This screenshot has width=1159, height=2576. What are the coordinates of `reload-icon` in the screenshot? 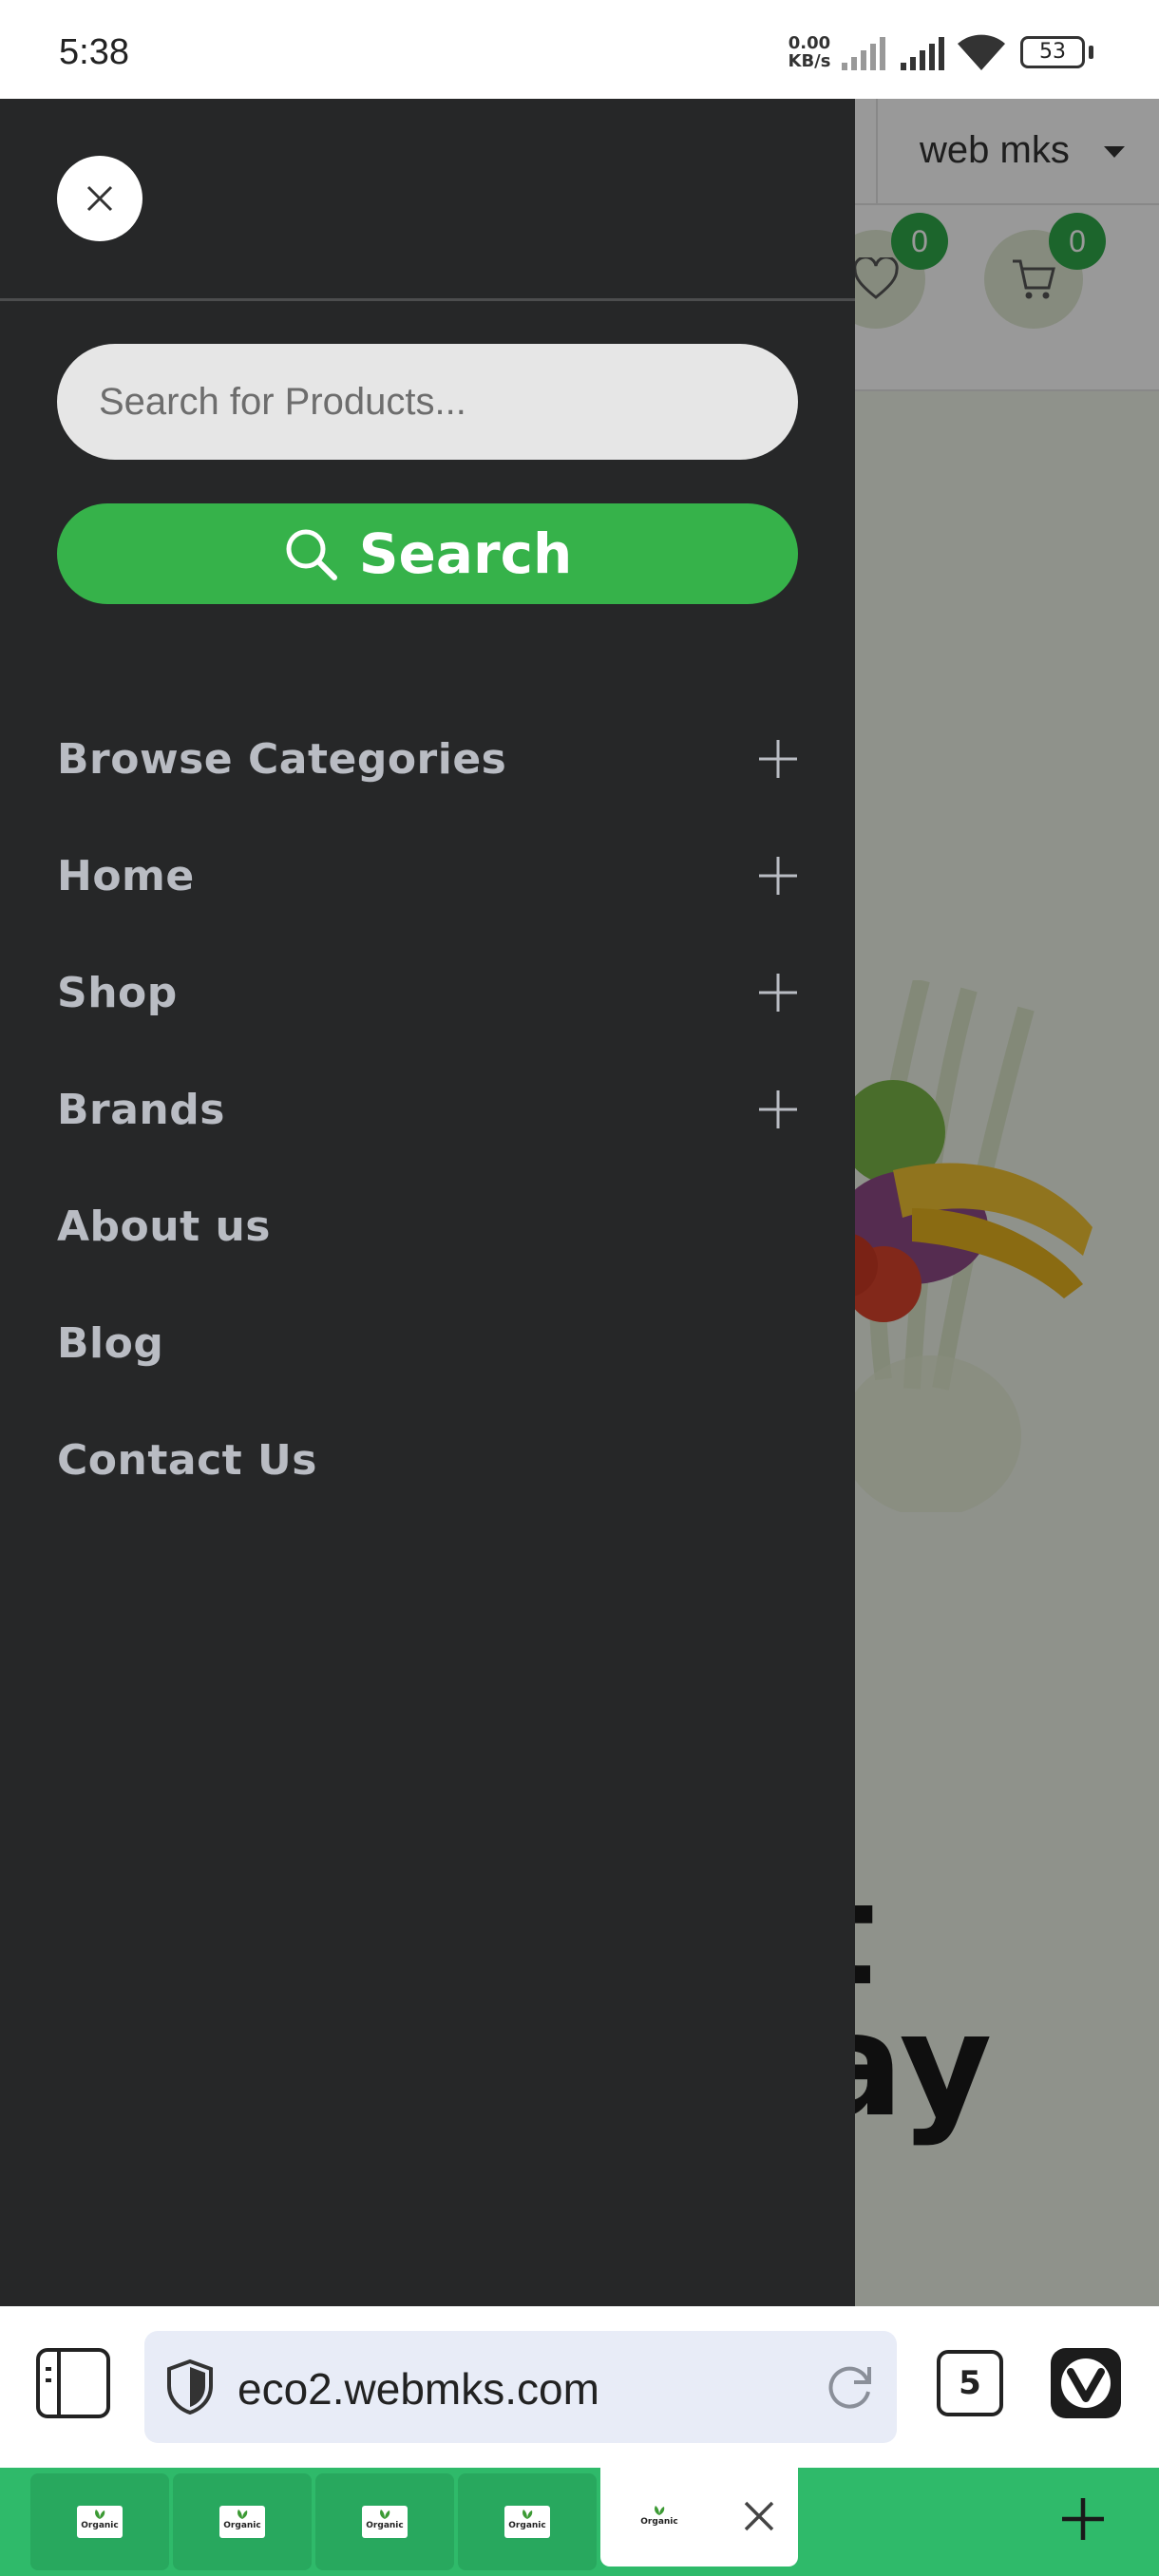 It's located at (850, 2387).